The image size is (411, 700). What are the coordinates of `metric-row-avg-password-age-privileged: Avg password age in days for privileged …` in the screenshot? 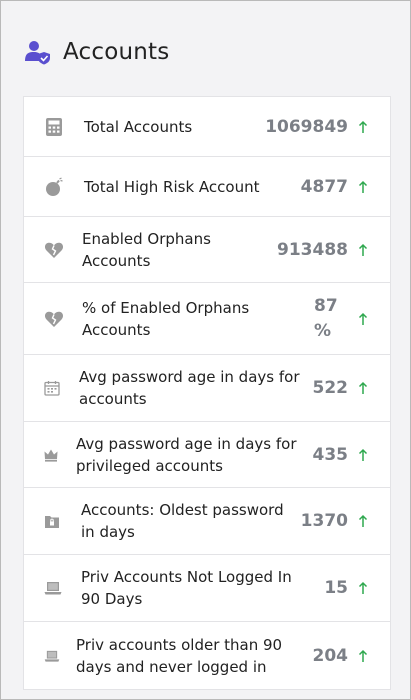 It's located at (207, 455).